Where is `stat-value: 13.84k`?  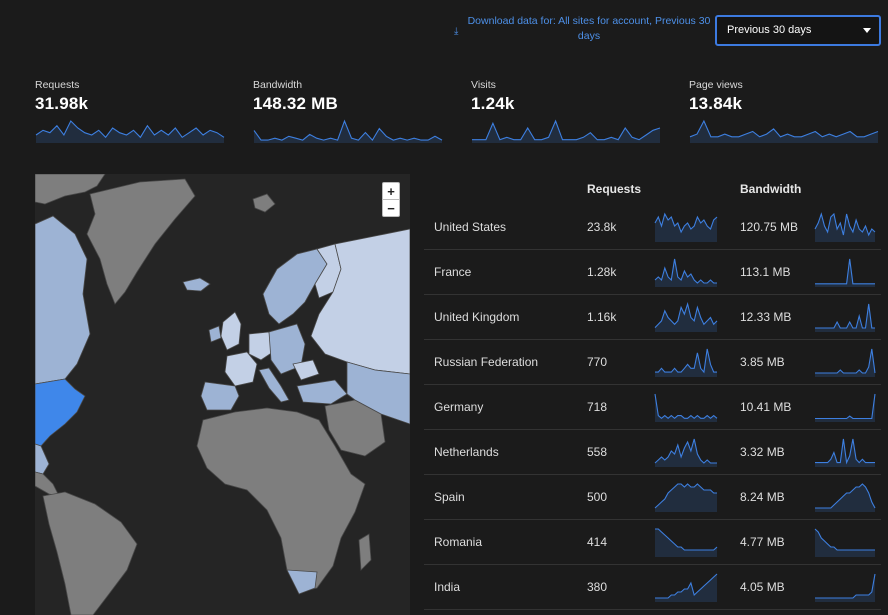 stat-value: 13.84k is located at coordinates (716, 103).